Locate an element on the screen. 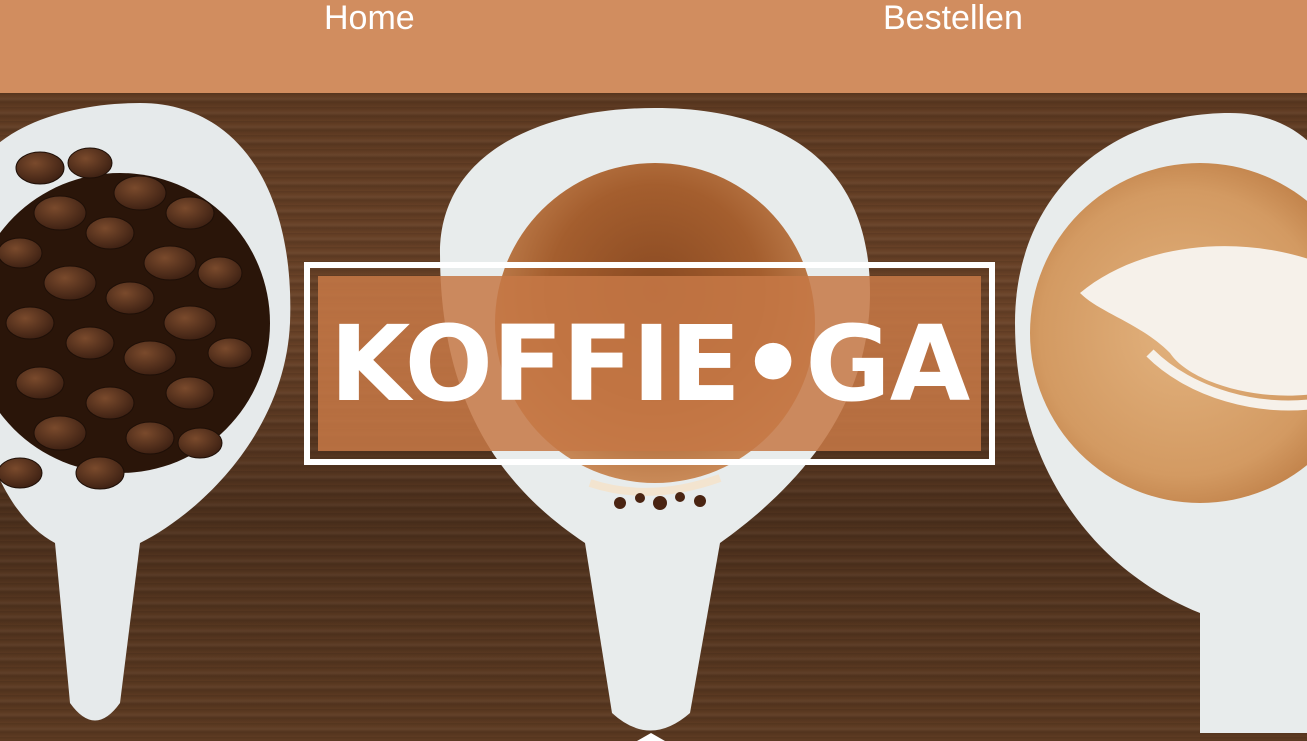  brand-logo-text: KOFFIE•GA is located at coordinates (649, 363).